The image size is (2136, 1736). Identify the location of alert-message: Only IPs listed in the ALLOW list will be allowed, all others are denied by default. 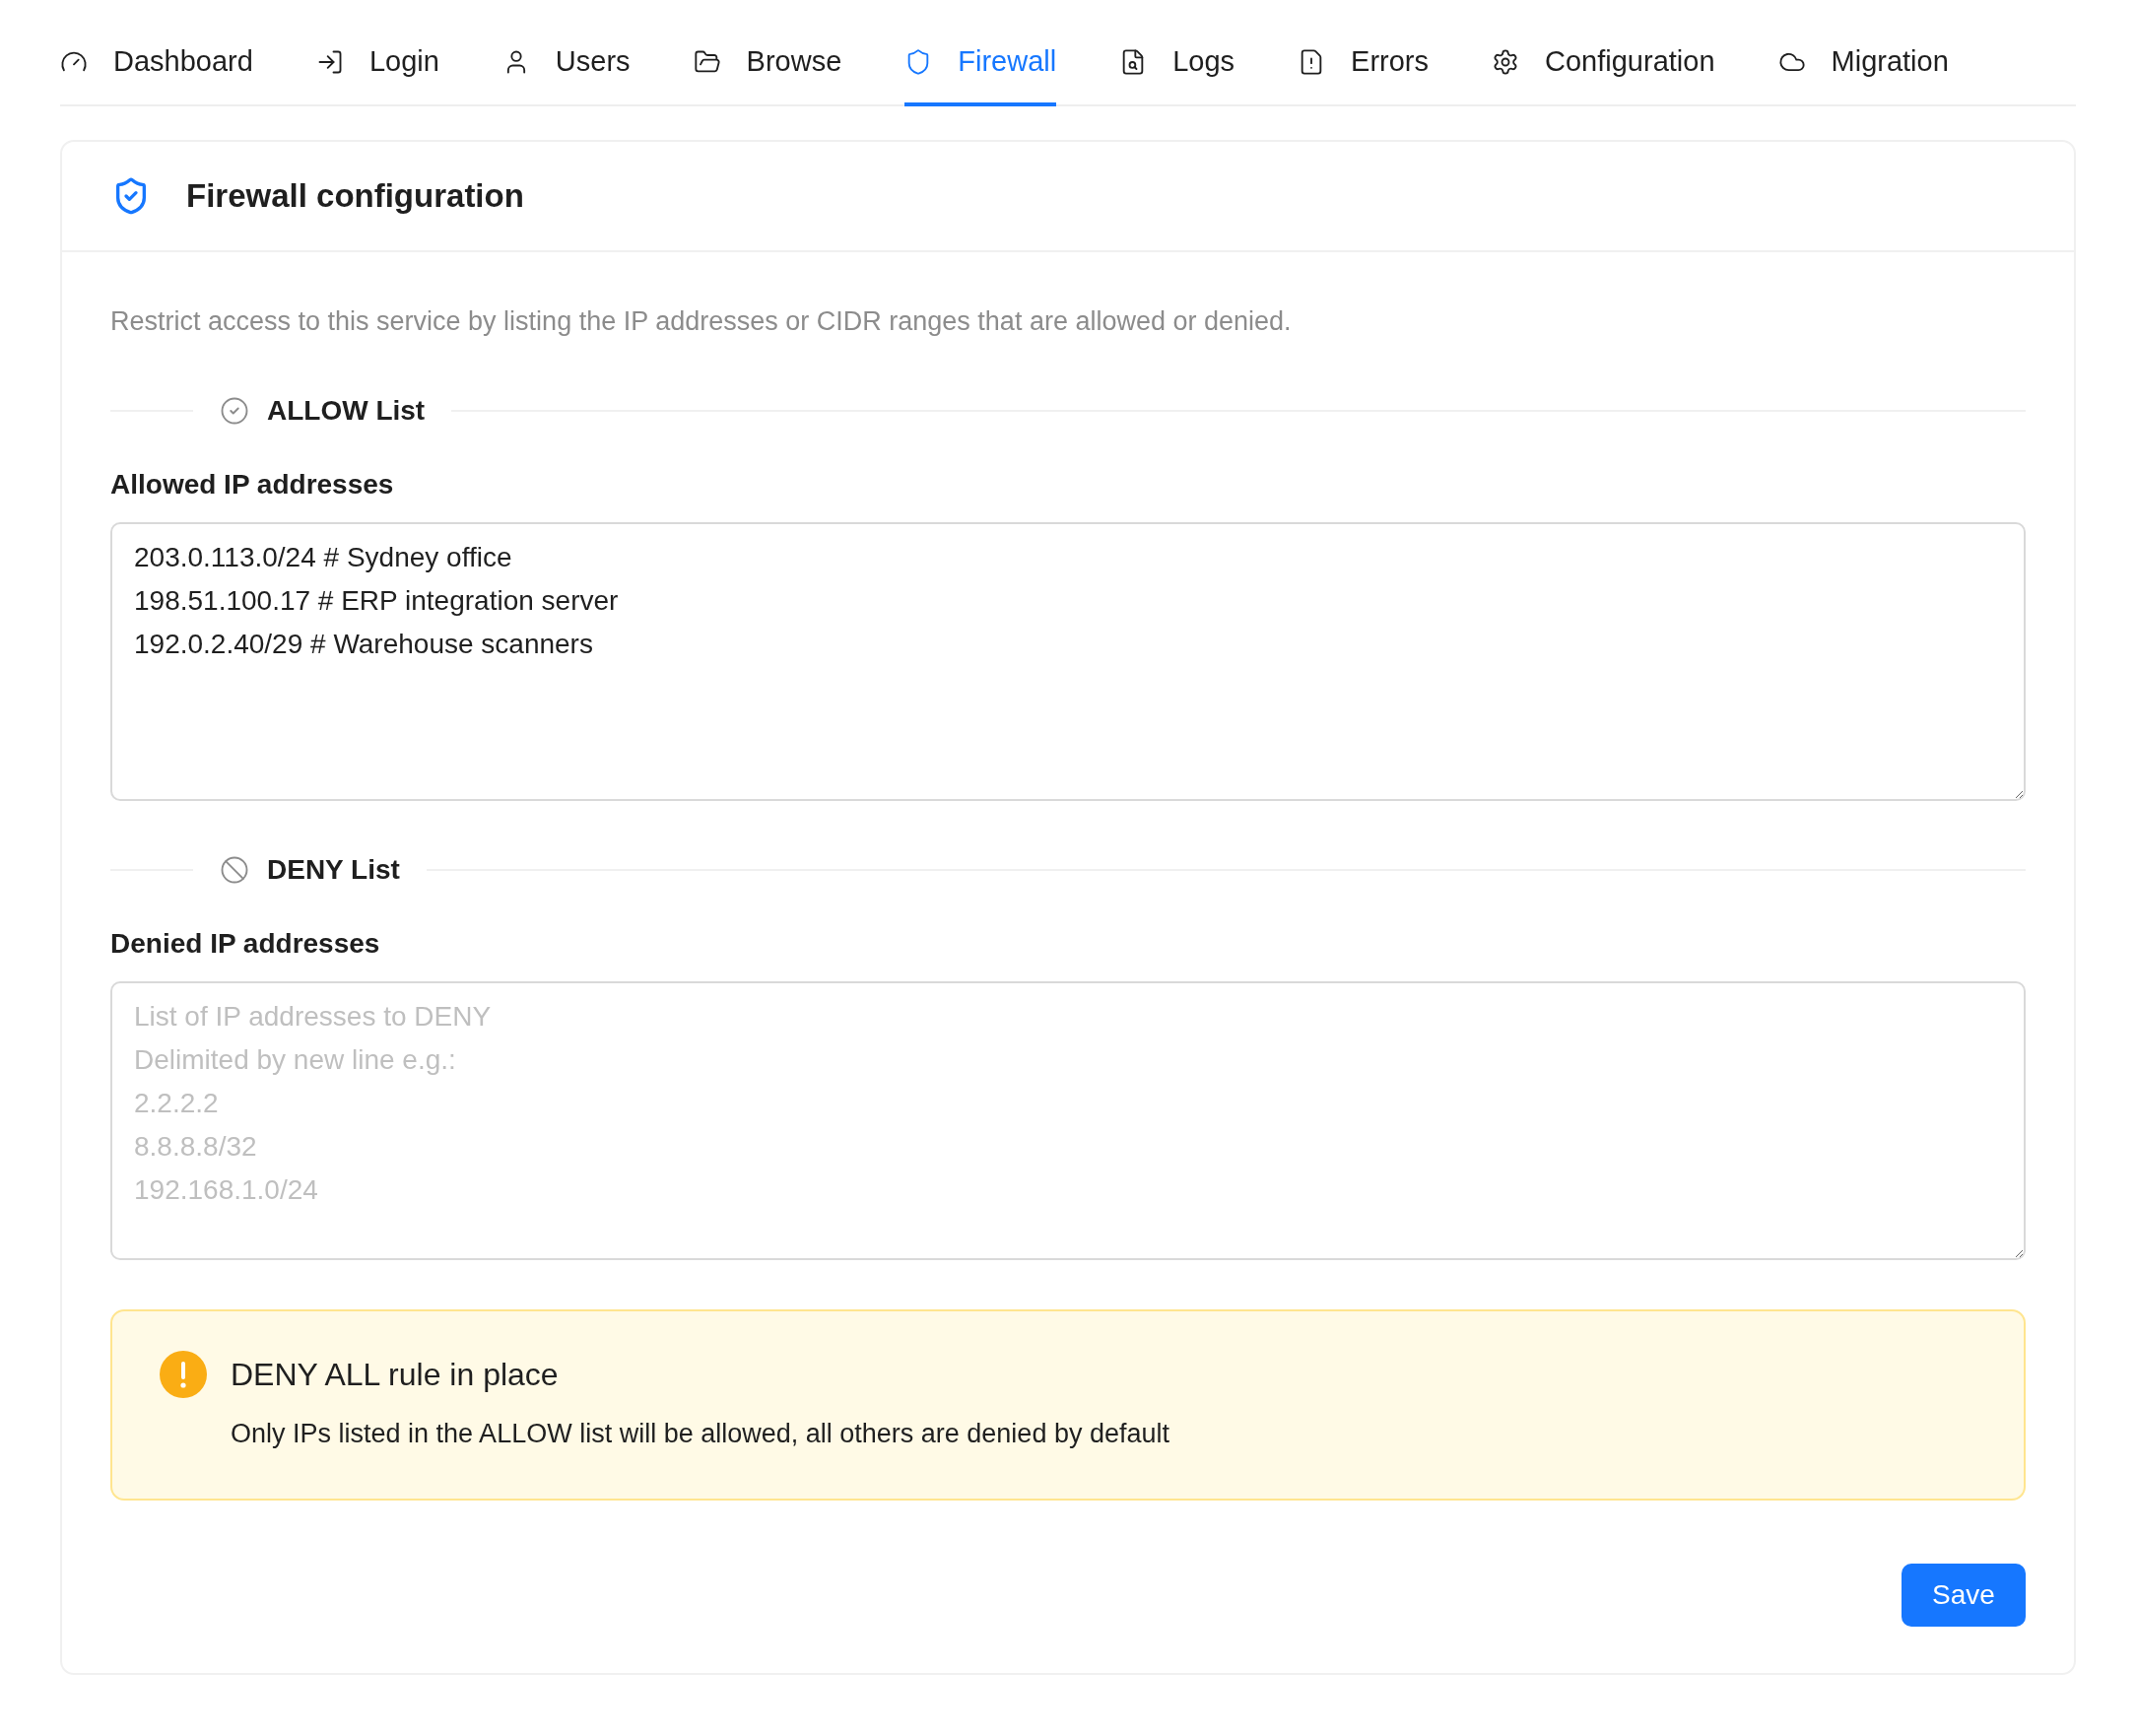
(700, 1433).